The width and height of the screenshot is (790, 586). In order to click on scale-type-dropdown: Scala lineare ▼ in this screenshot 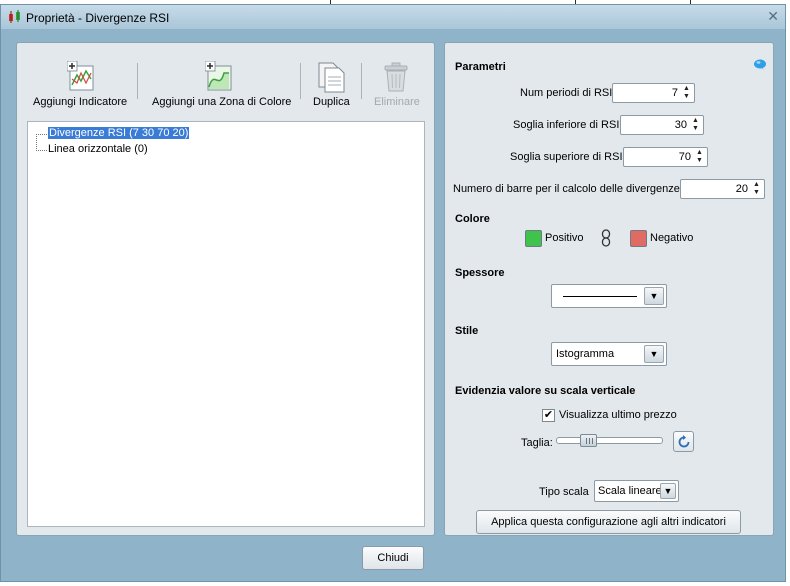, I will do `click(636, 491)`.